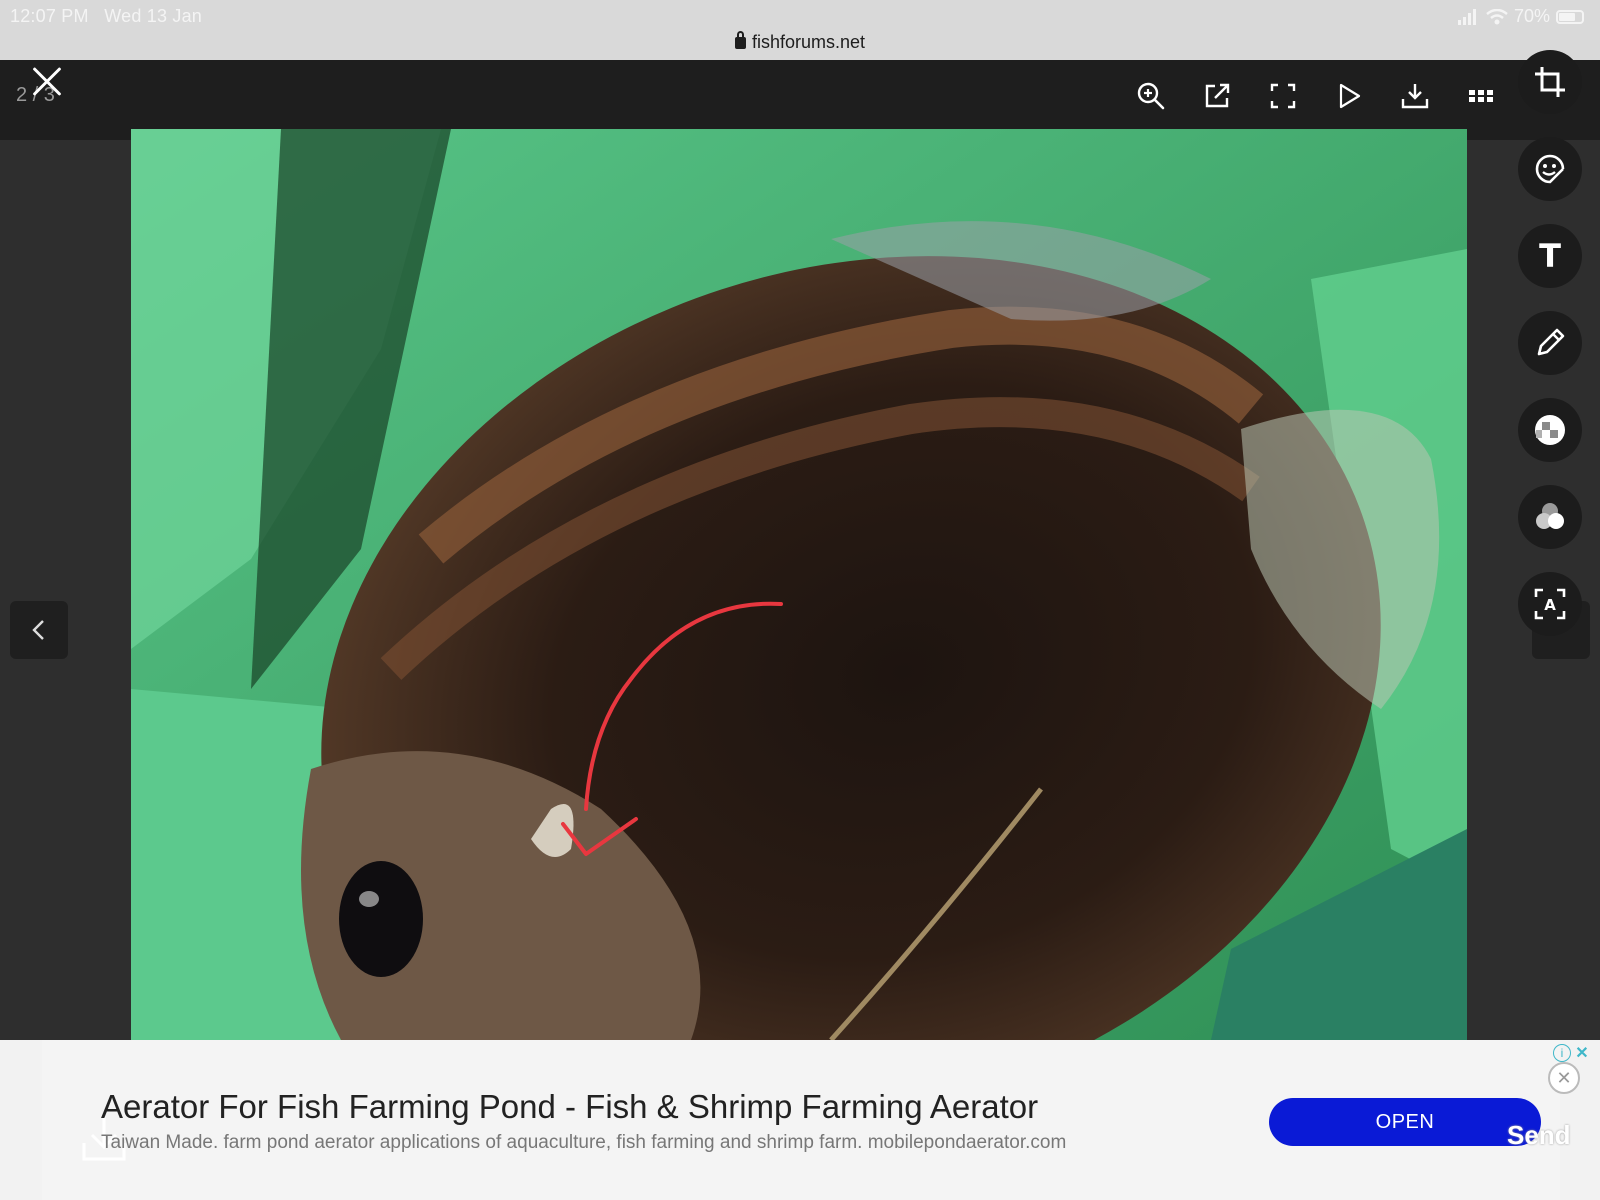 This screenshot has width=1600, height=1200. I want to click on share-icon, so click(1217, 96).